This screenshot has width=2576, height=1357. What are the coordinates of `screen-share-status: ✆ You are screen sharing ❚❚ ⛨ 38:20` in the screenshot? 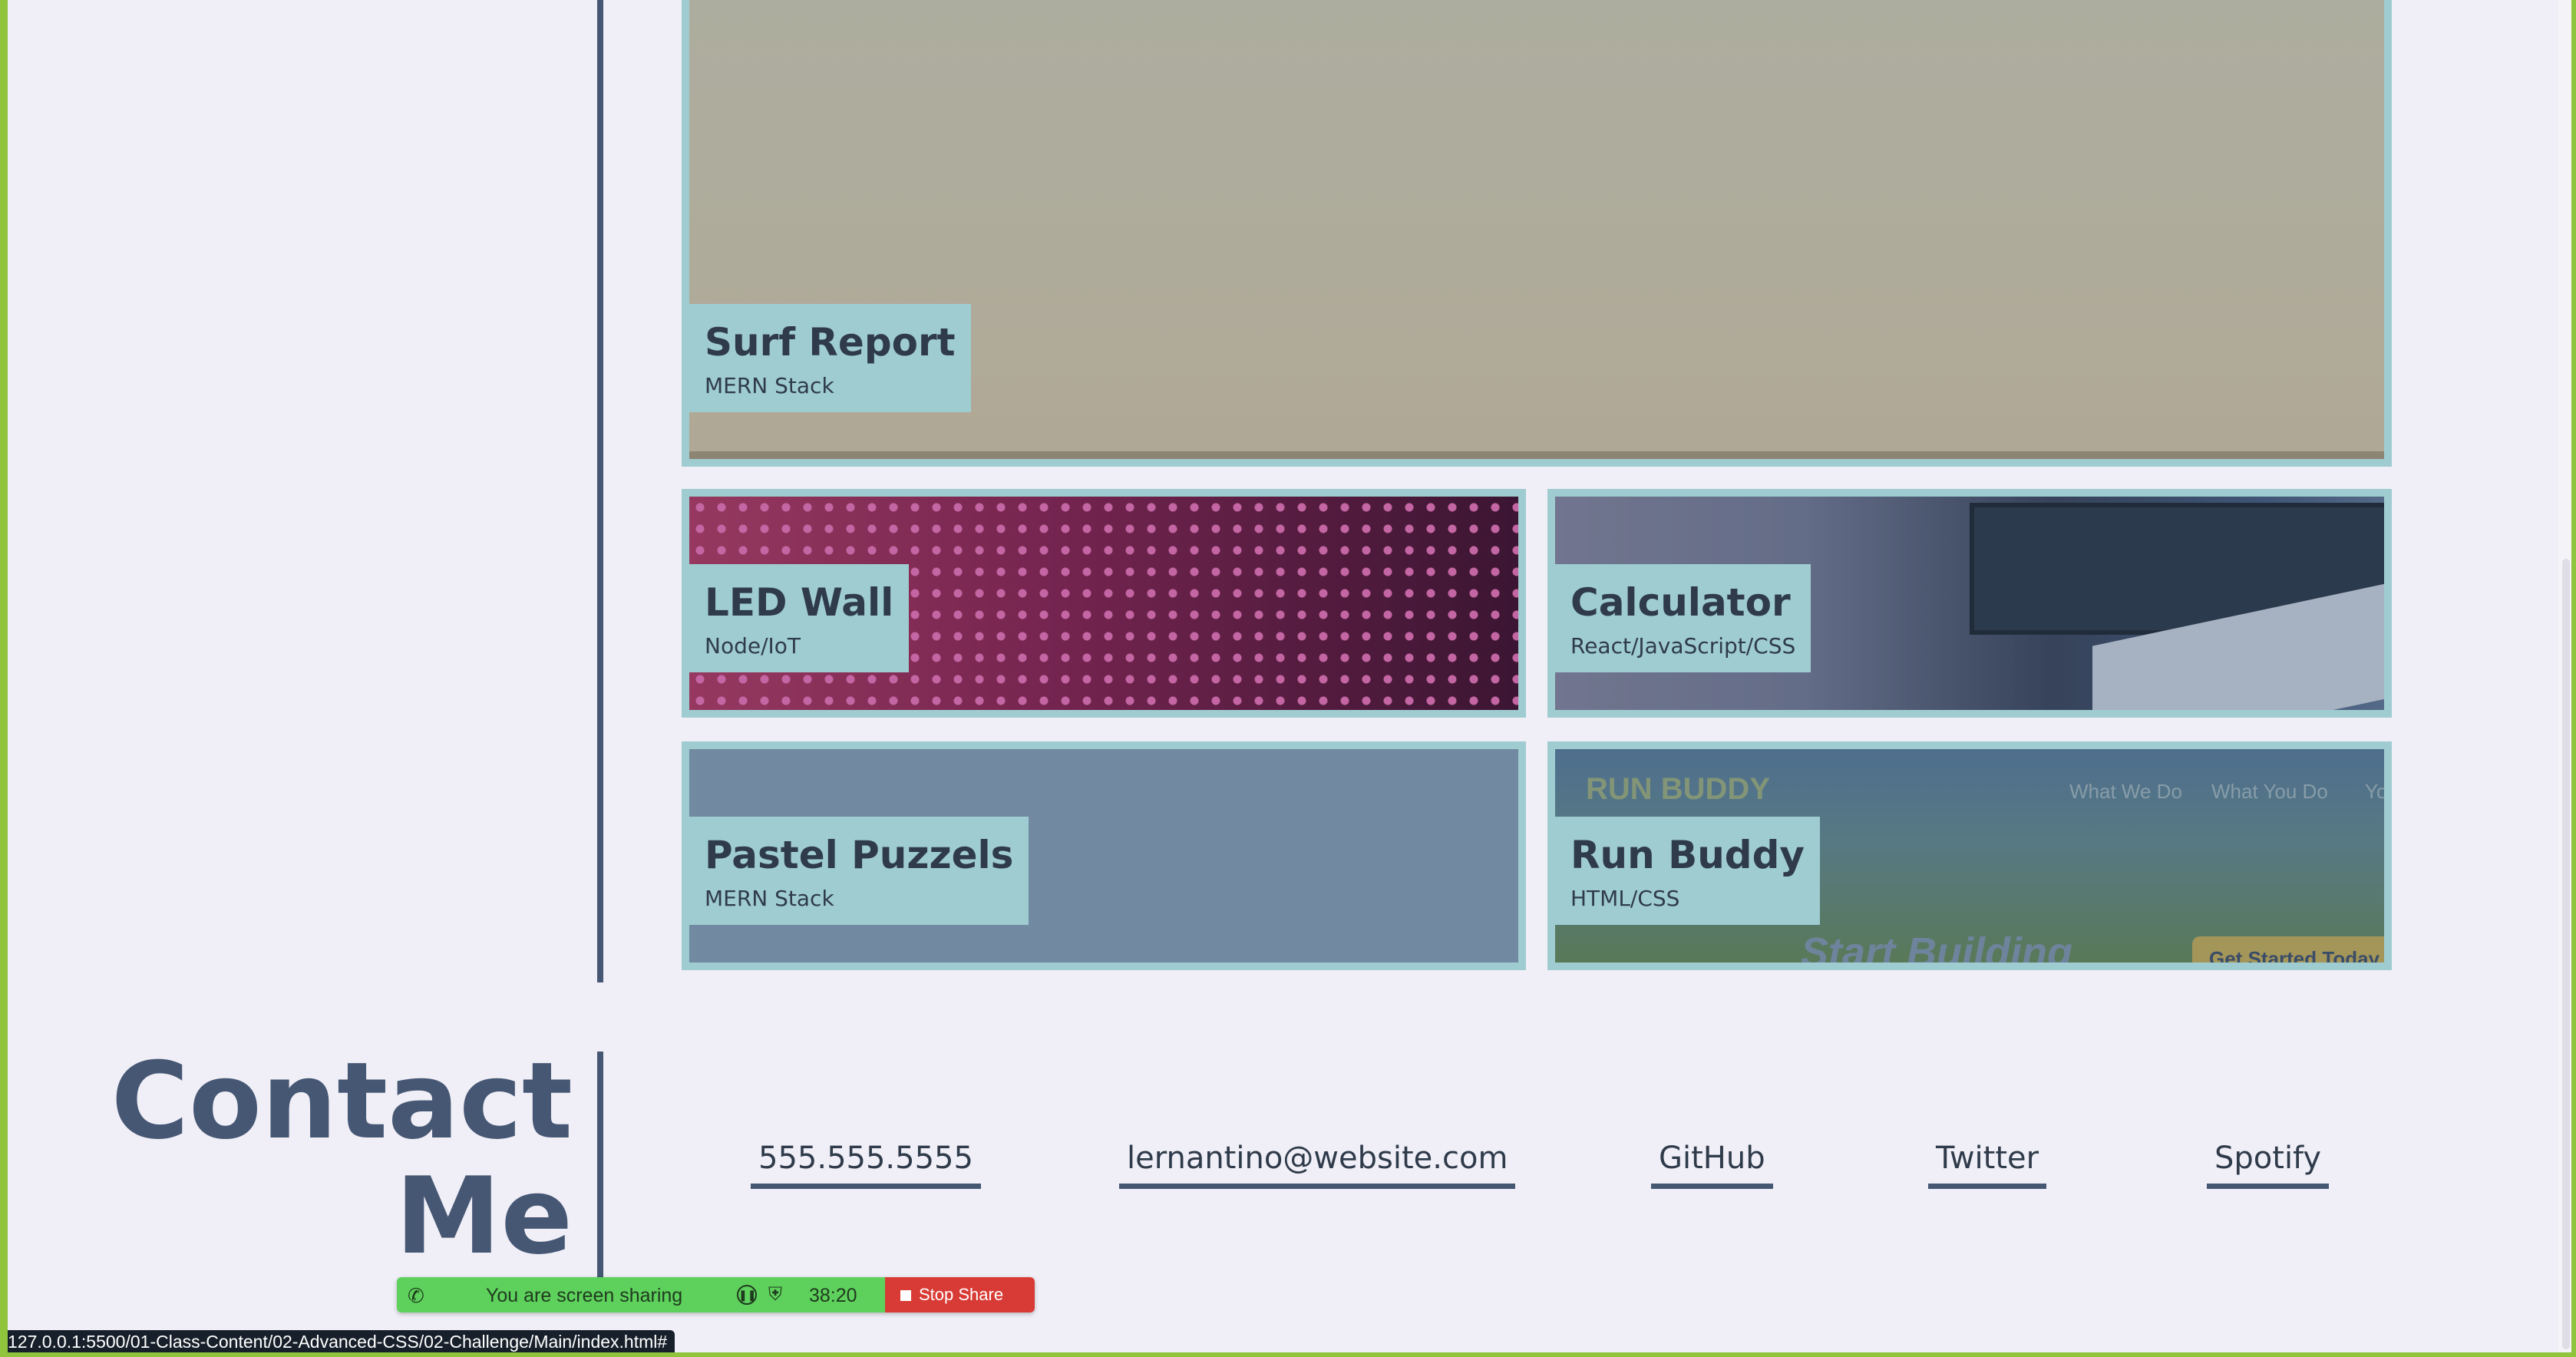 It's located at (641, 1294).